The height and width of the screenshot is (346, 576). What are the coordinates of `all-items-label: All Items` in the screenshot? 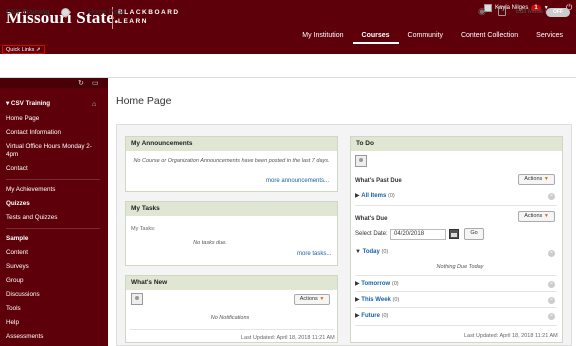 It's located at (373, 196).